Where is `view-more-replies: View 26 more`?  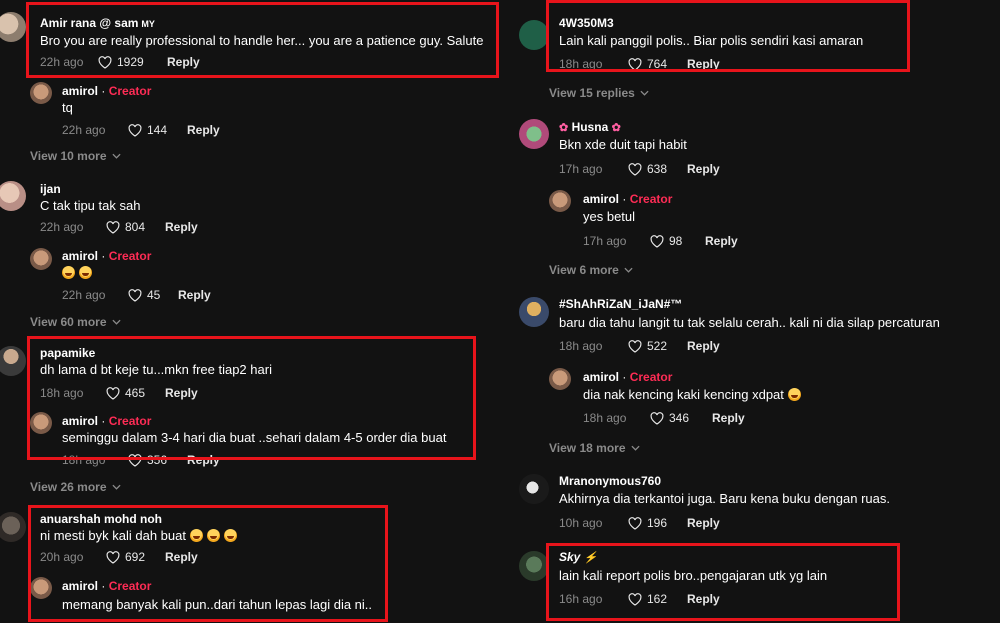 view-more-replies: View 26 more is located at coordinates (75, 487).